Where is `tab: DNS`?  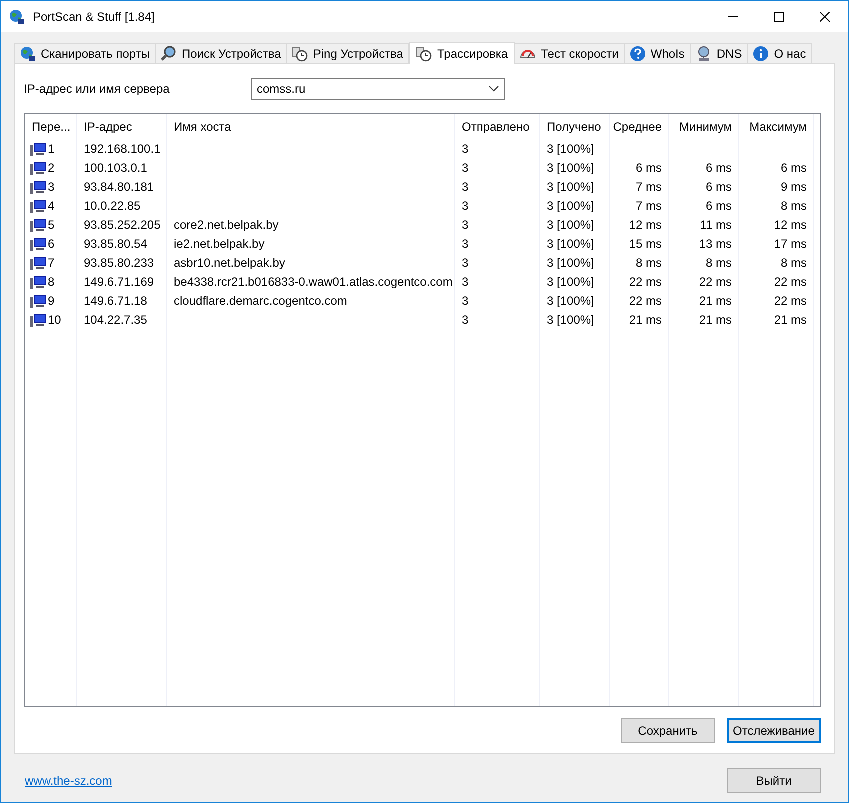 tab: DNS is located at coordinates (719, 53).